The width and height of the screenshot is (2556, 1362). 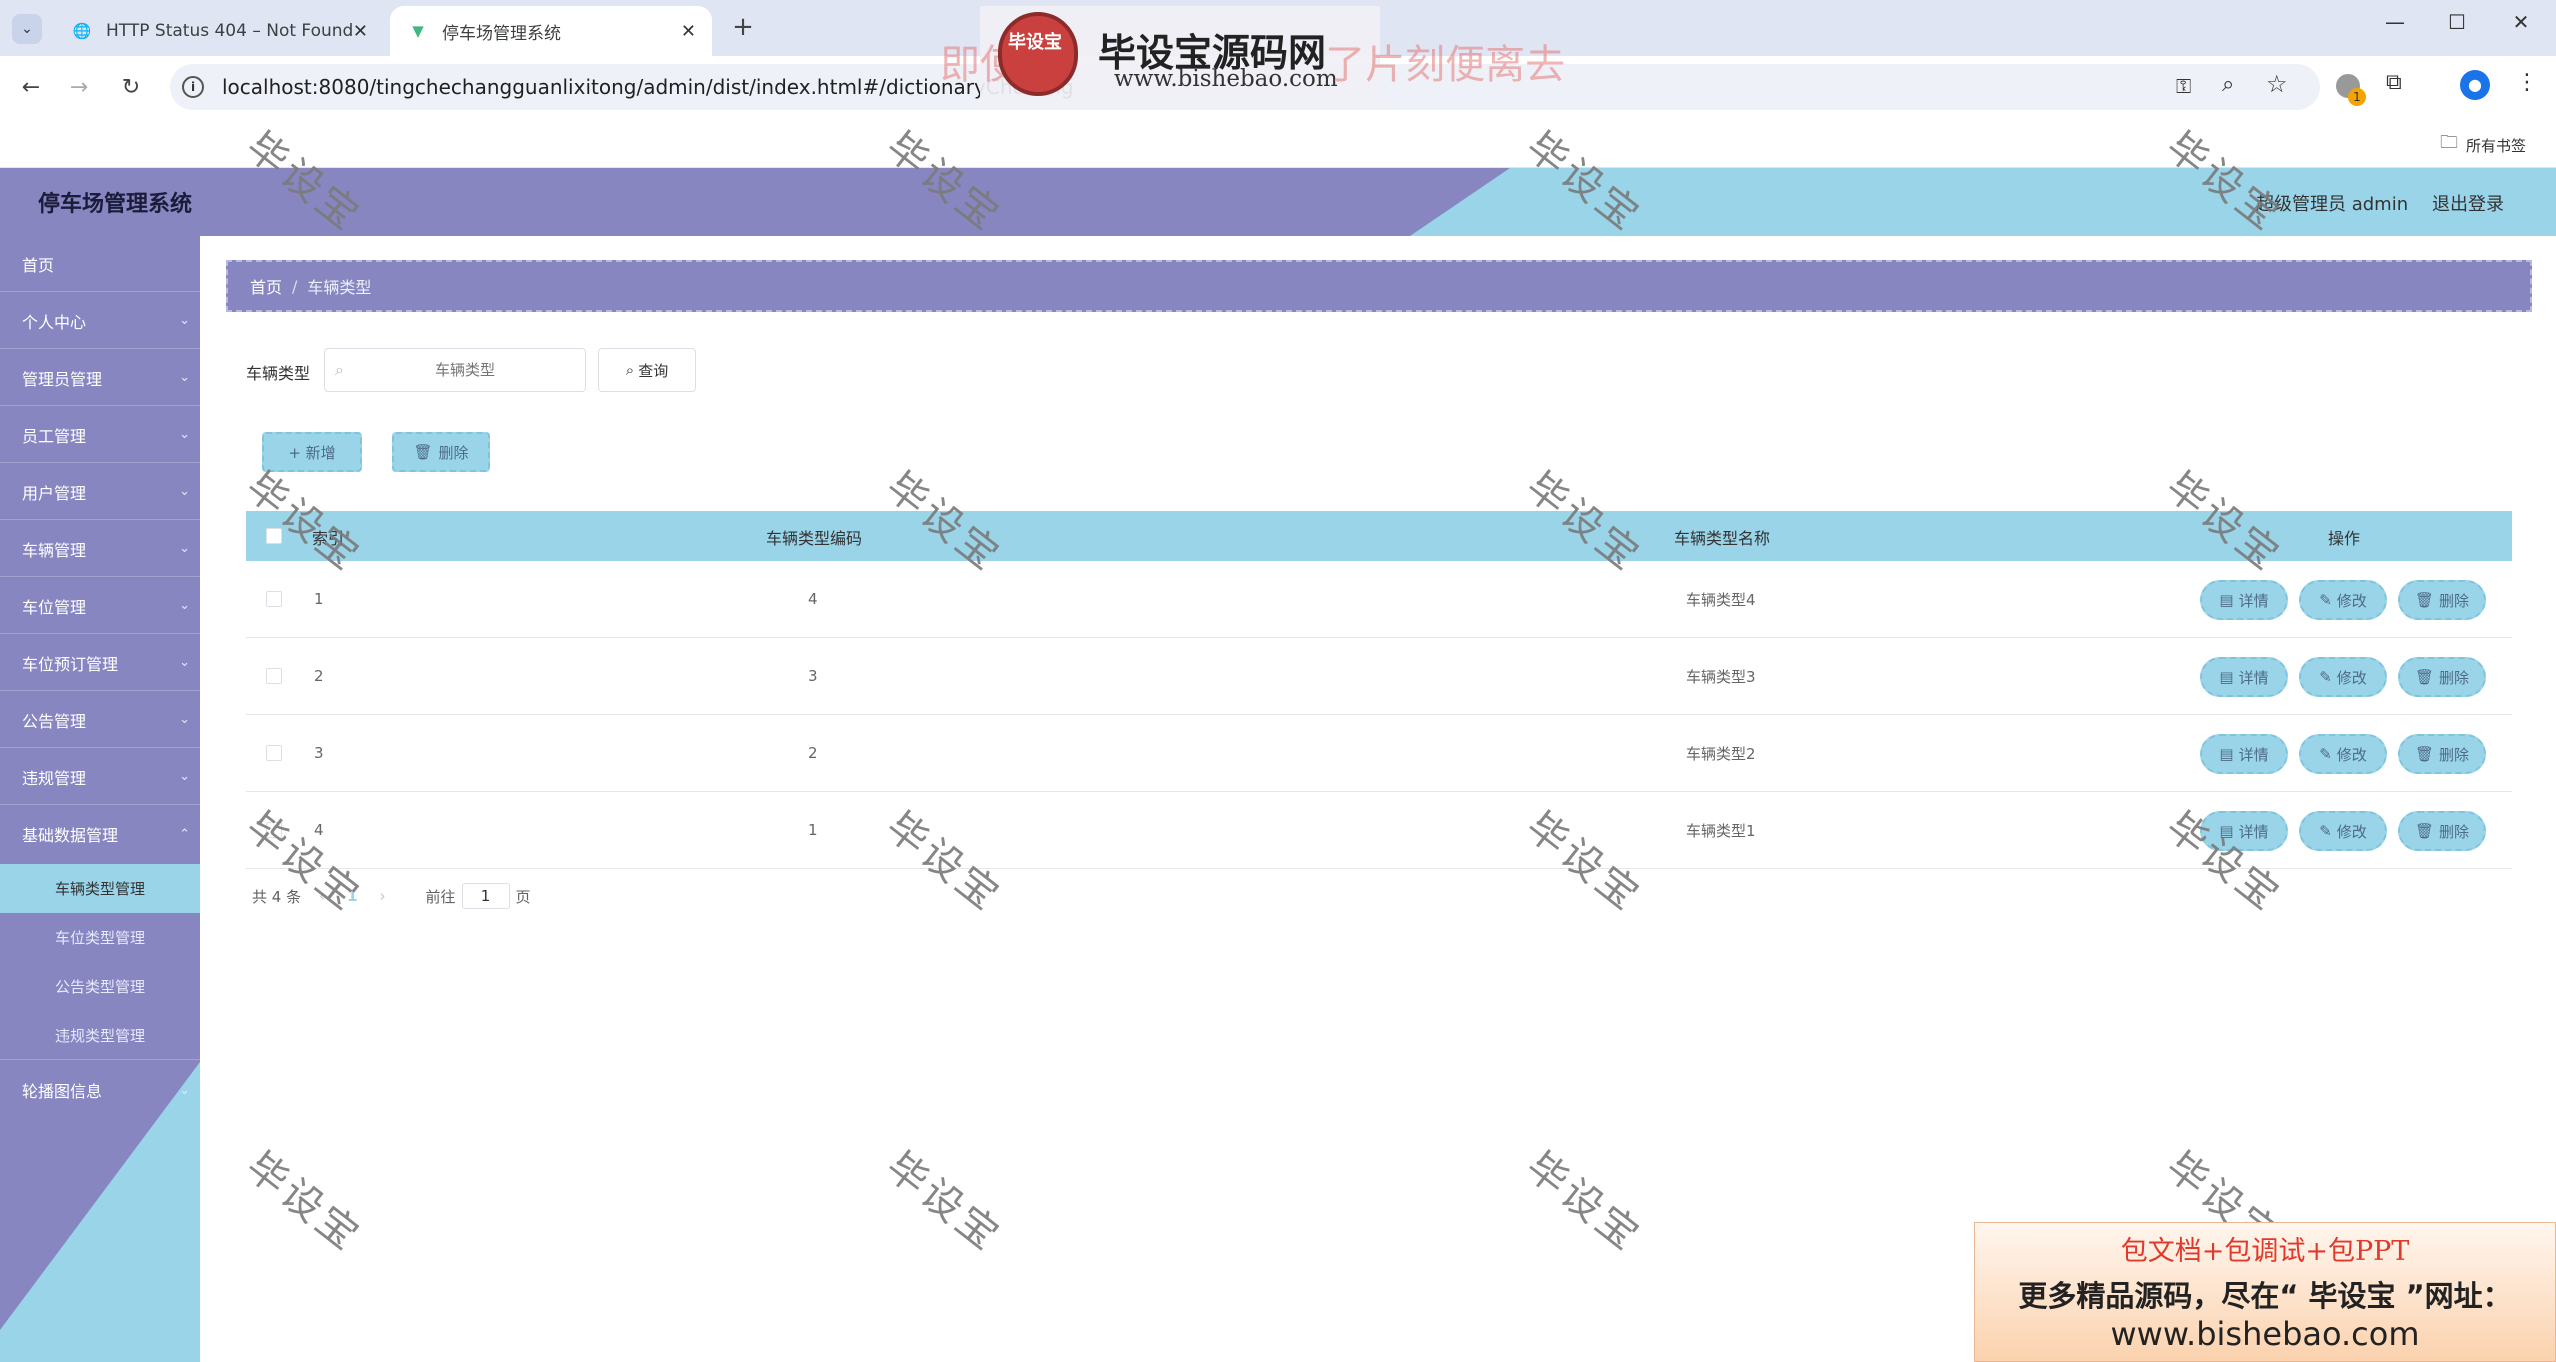 I want to click on add-label: + 新增, so click(x=312, y=452).